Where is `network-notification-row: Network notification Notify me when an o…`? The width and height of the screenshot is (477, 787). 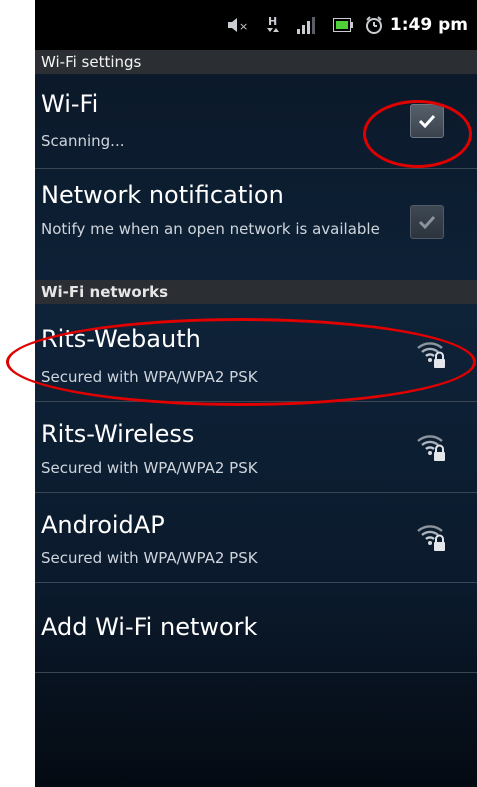 network-notification-row: Network notification Notify me when an o… is located at coordinates (256, 224).